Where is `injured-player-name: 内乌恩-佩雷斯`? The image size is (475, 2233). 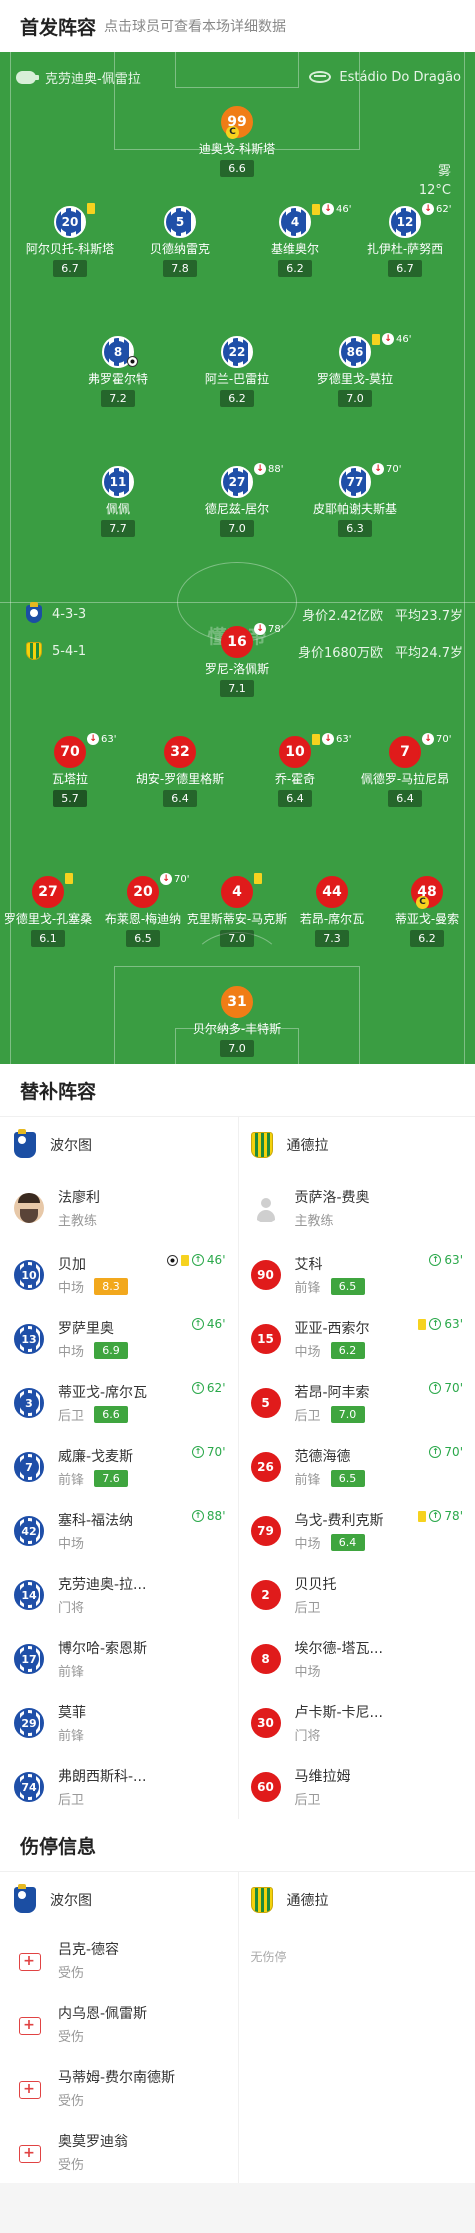 injured-player-name: 内乌恩-佩雷斯 is located at coordinates (103, 2014).